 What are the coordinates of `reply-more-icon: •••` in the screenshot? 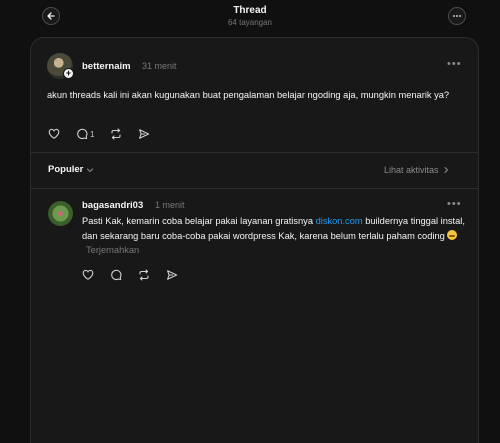 It's located at (454, 204).